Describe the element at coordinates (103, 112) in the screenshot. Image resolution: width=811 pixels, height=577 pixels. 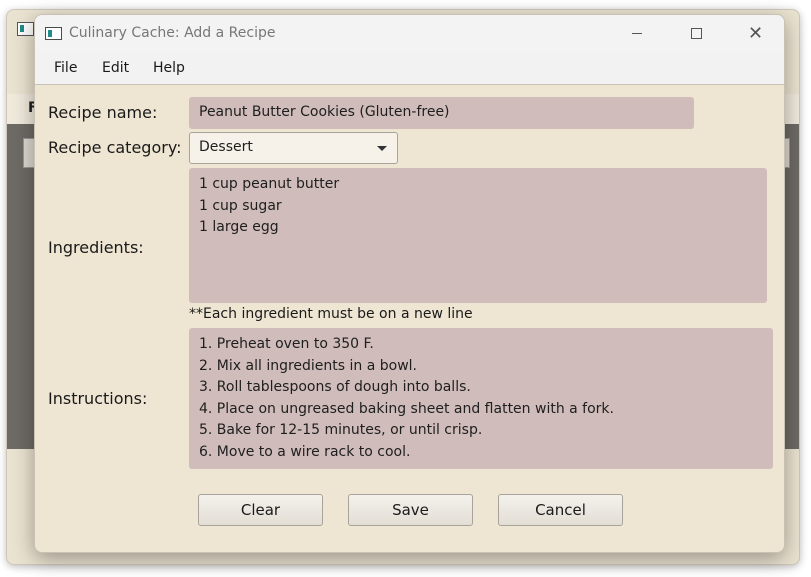
I see `recipe-name-label: Recipe name:` at that location.